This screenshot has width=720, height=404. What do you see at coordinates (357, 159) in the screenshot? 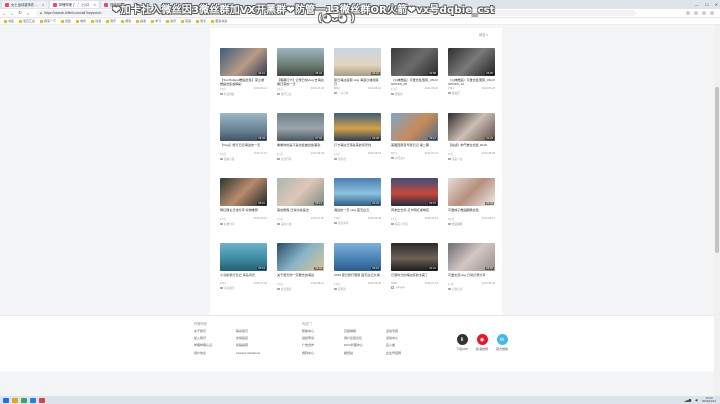
I see `video-author: 风景君` at bounding box center [357, 159].